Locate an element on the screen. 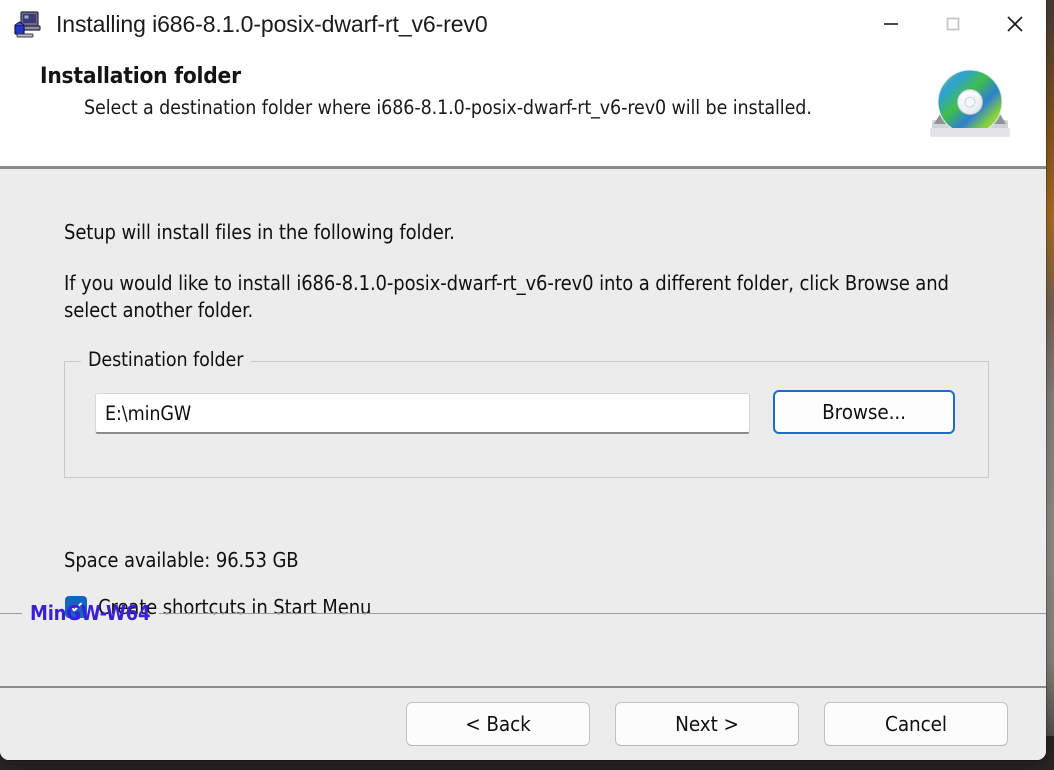  next-button: Next > is located at coordinates (707, 724).